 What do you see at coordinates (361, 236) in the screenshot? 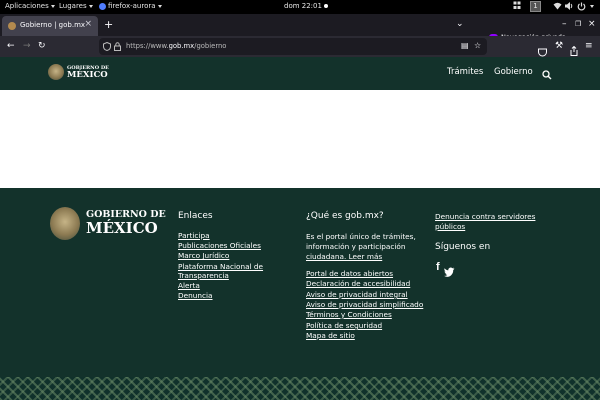
I see `que-es-text-1: Es el portal único de trámites,` at bounding box center [361, 236].